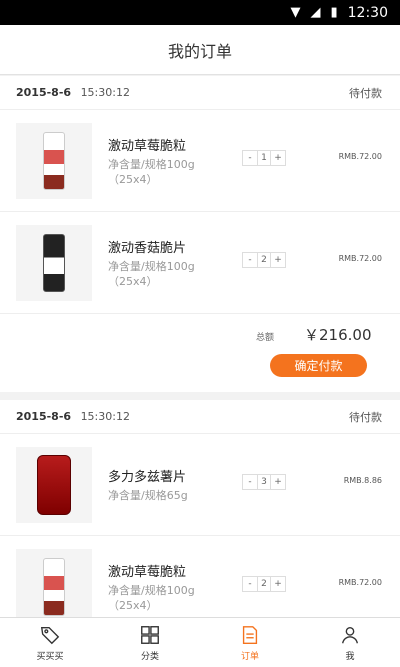 Image resolution: width=400 pixels, height=667 pixels. I want to click on quantity-value: 1, so click(264, 158).